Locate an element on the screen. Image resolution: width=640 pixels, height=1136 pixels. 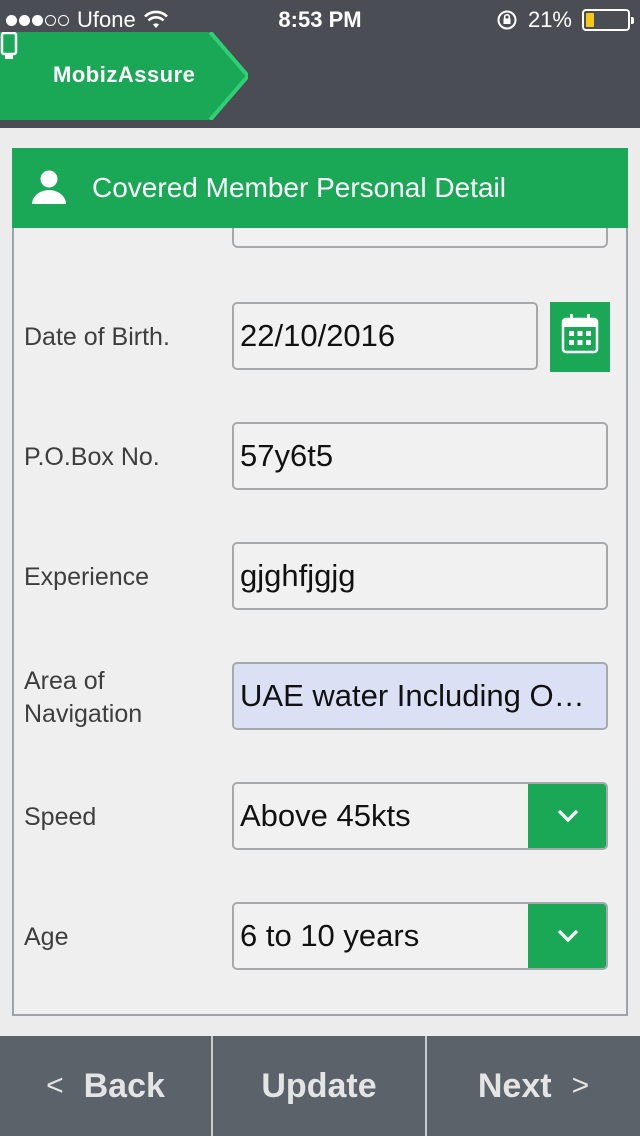
next-label: Next is located at coordinates (514, 1085).